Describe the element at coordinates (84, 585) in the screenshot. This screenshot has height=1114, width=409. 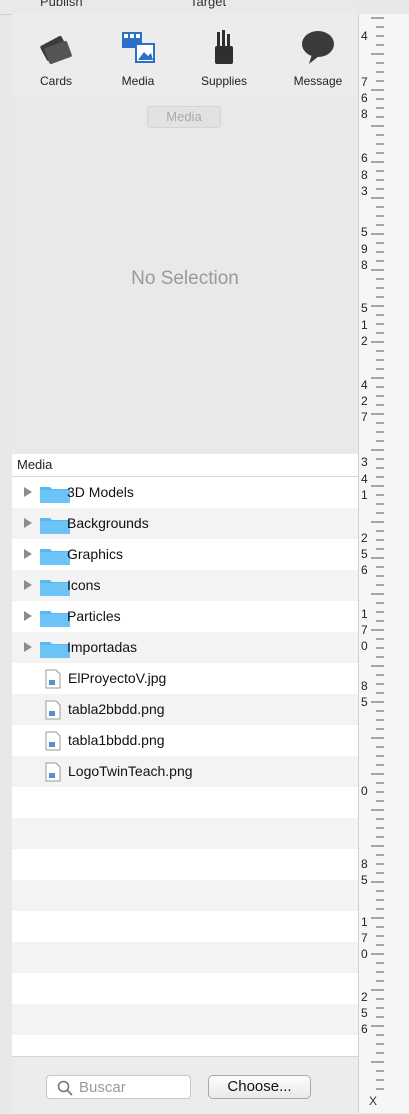
I see `folder-label: Icons` at that location.